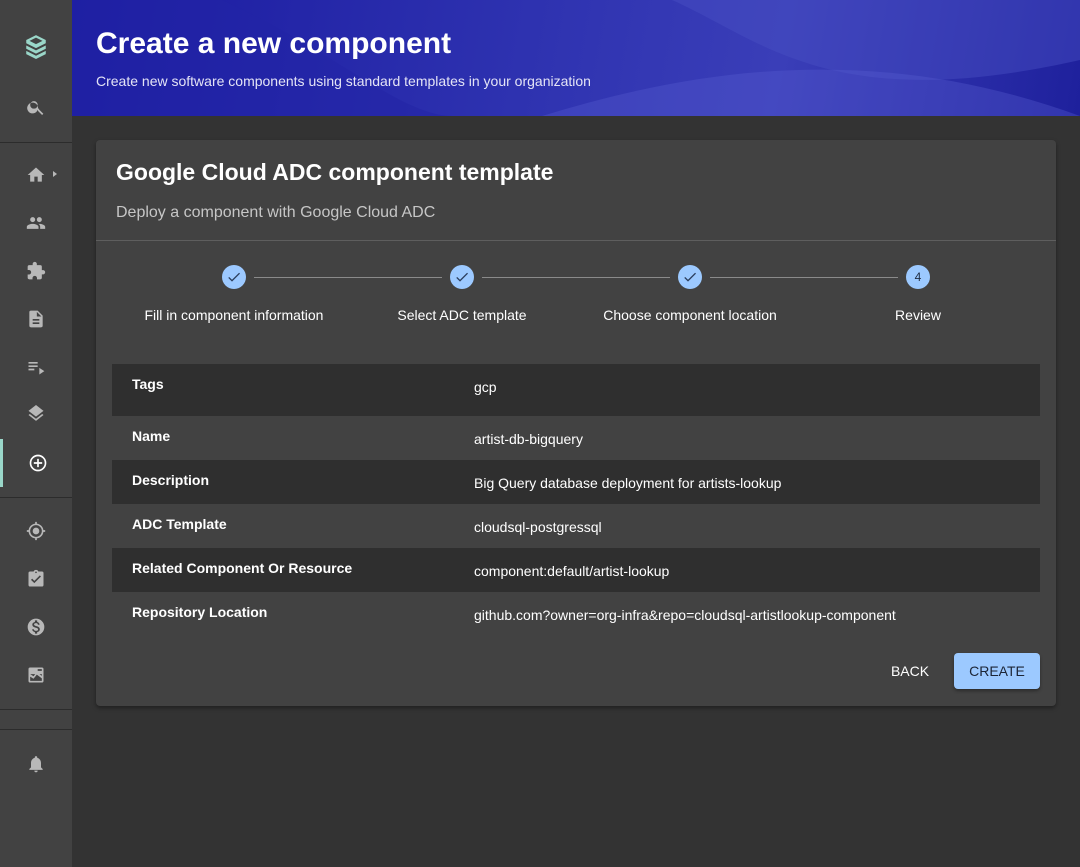  I want to click on score-icon, so click(36, 675).